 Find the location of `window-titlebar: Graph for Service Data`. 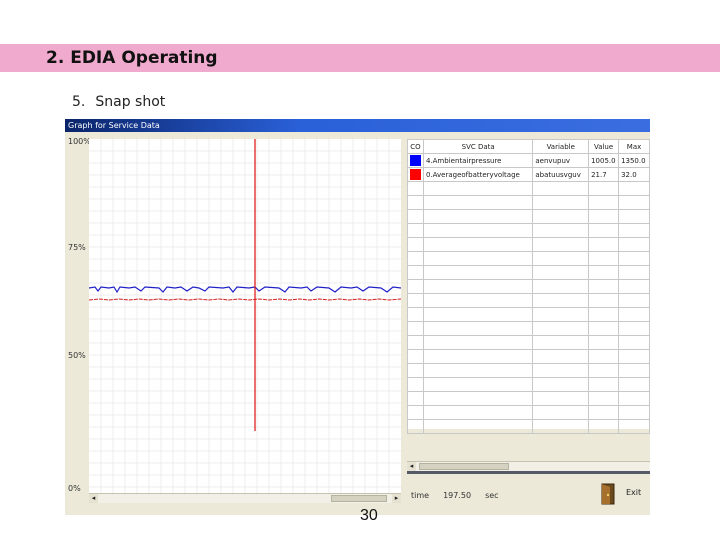

window-titlebar: Graph for Service Data is located at coordinates (357, 125).